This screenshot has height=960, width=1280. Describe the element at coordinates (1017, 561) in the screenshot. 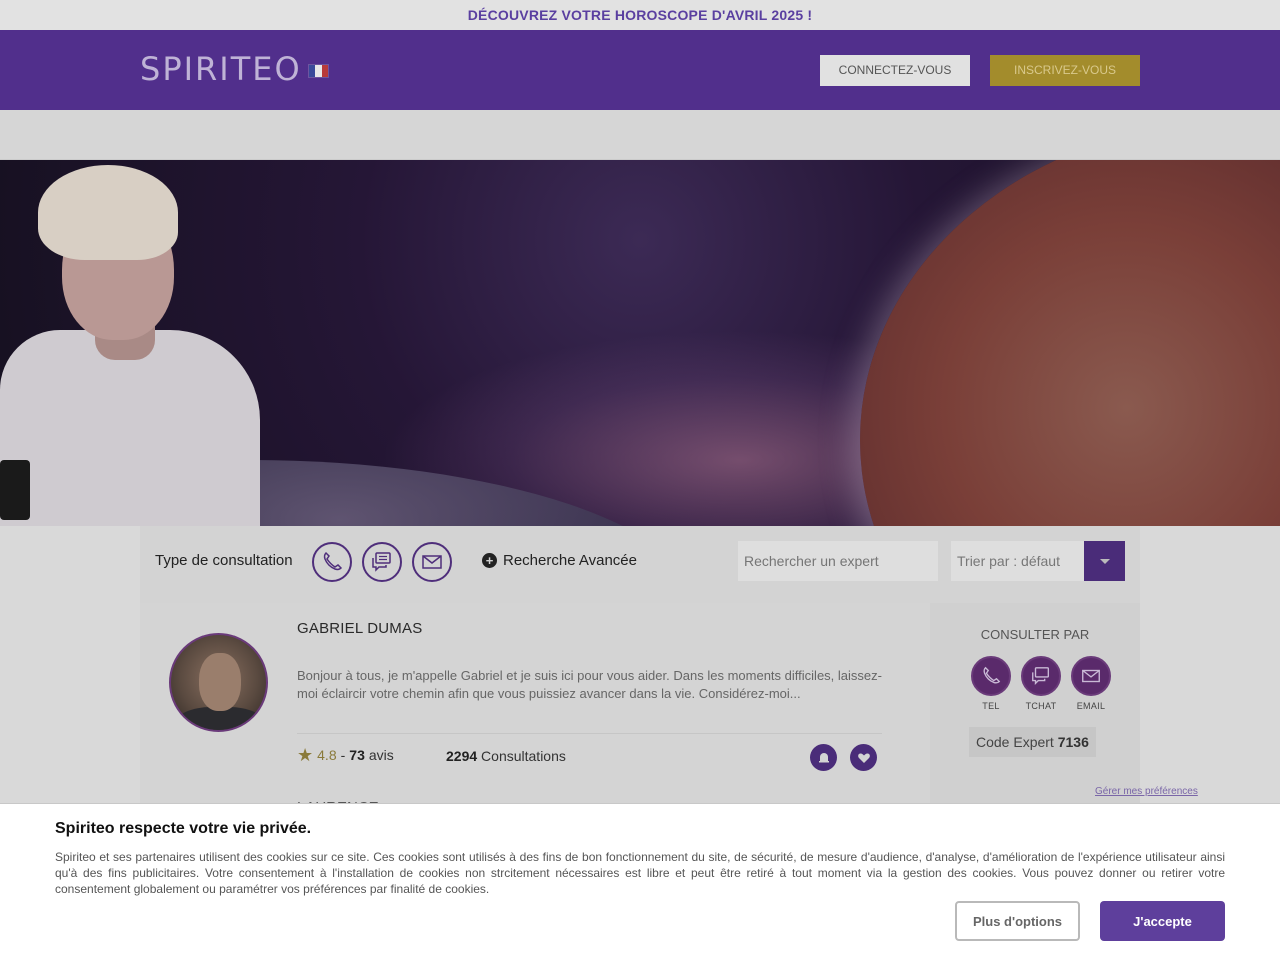

I see `sort-select: Trier par : défaut` at that location.